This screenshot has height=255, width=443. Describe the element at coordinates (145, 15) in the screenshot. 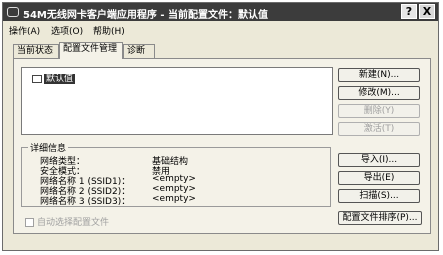

I see `window-title: 54M无线网卡客户端应用程序 - 当前配置文件：默认值` at that location.